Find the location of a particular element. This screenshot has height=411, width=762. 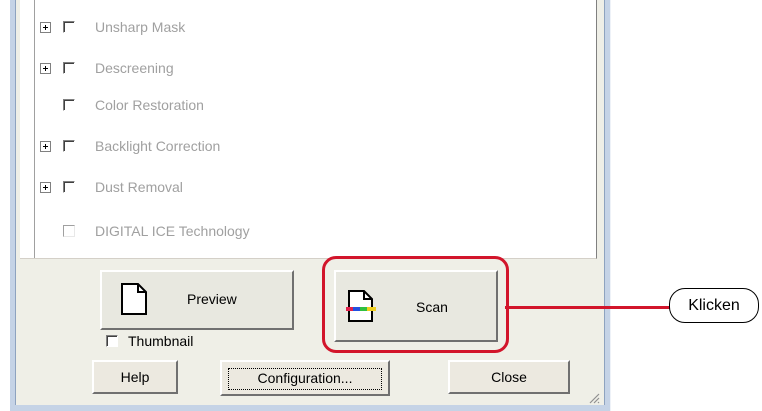

tree-connector-line is located at coordinates (34, 129).